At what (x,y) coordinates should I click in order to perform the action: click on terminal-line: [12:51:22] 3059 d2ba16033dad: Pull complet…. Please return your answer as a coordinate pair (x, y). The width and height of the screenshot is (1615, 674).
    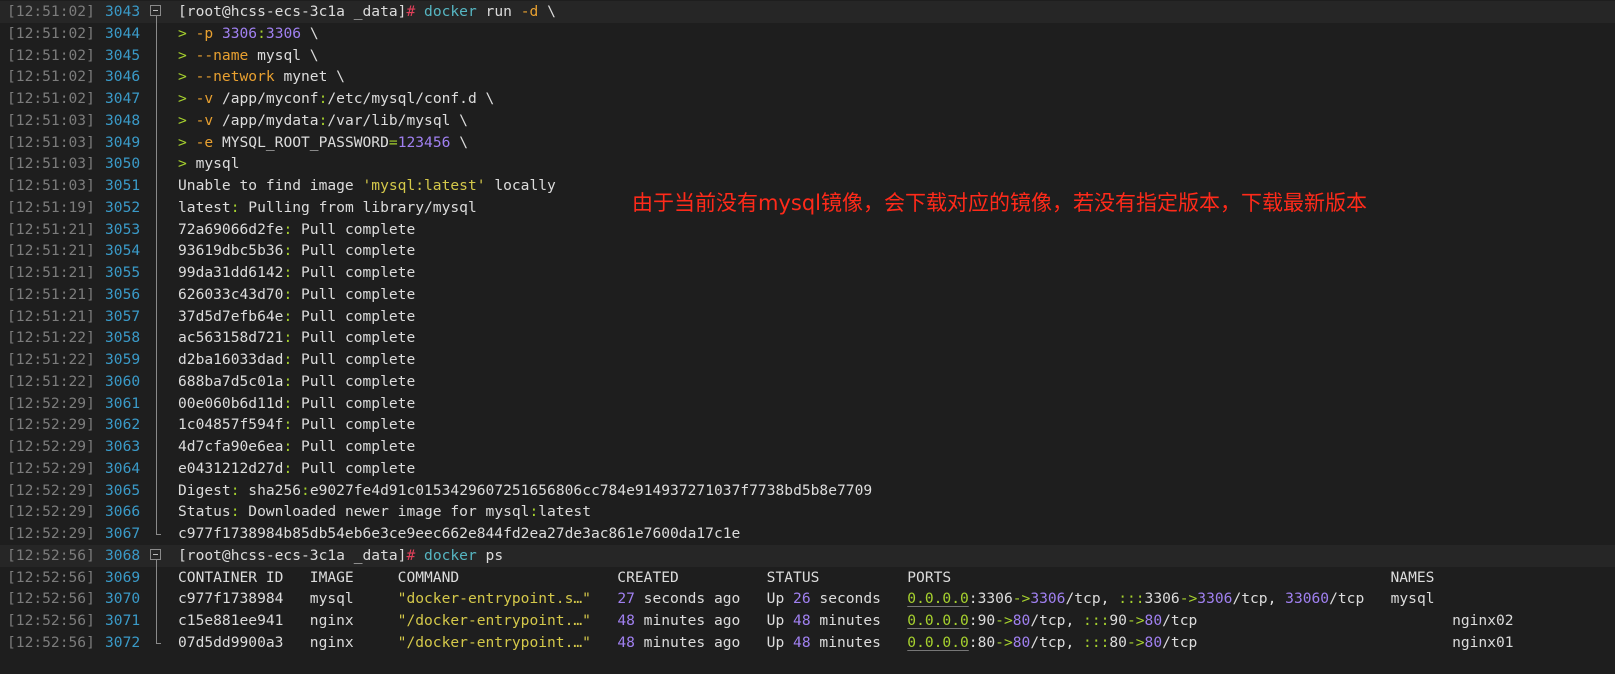
    Looking at the image, I should click on (807, 360).